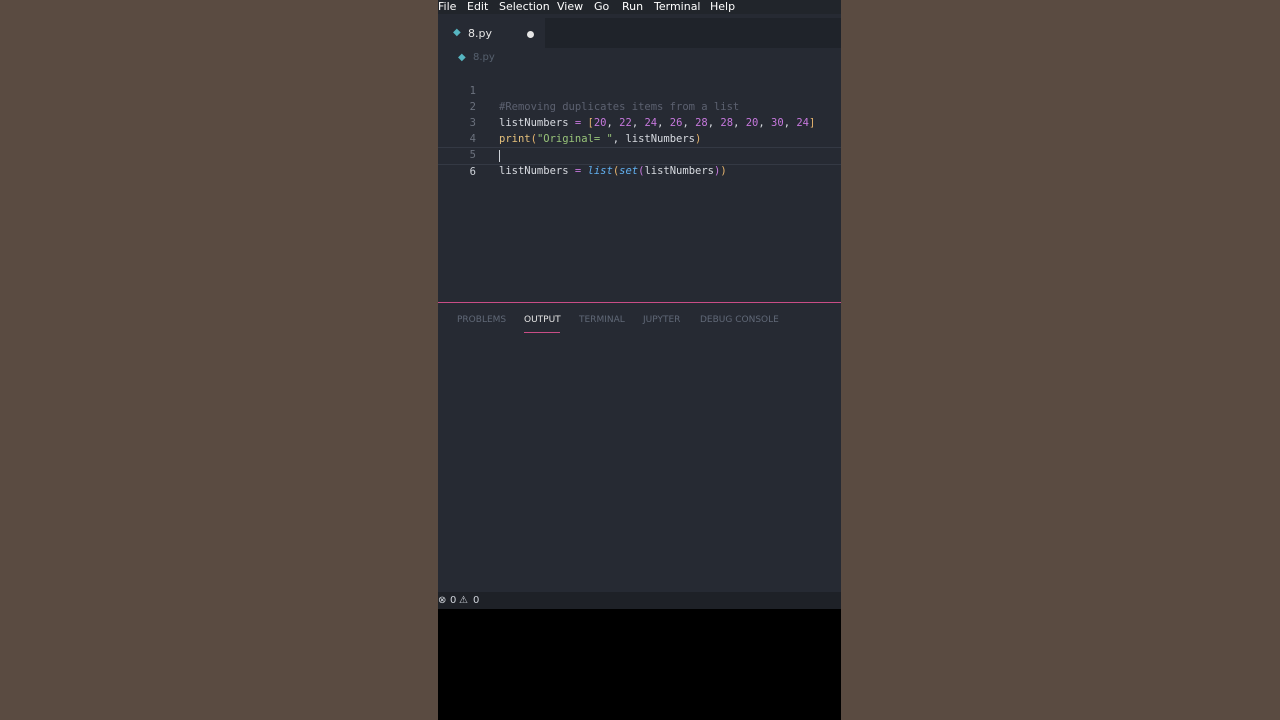 This screenshot has height=720, width=1280. I want to click on text-cursor, so click(499, 156).